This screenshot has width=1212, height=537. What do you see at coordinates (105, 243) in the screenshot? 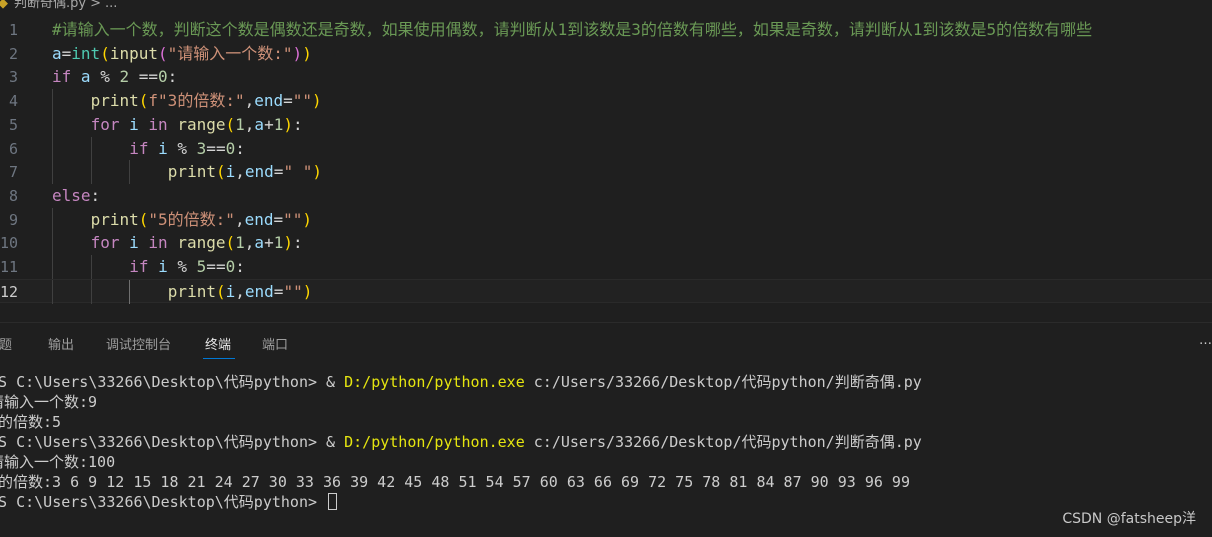
I see `code-token: for` at bounding box center [105, 243].